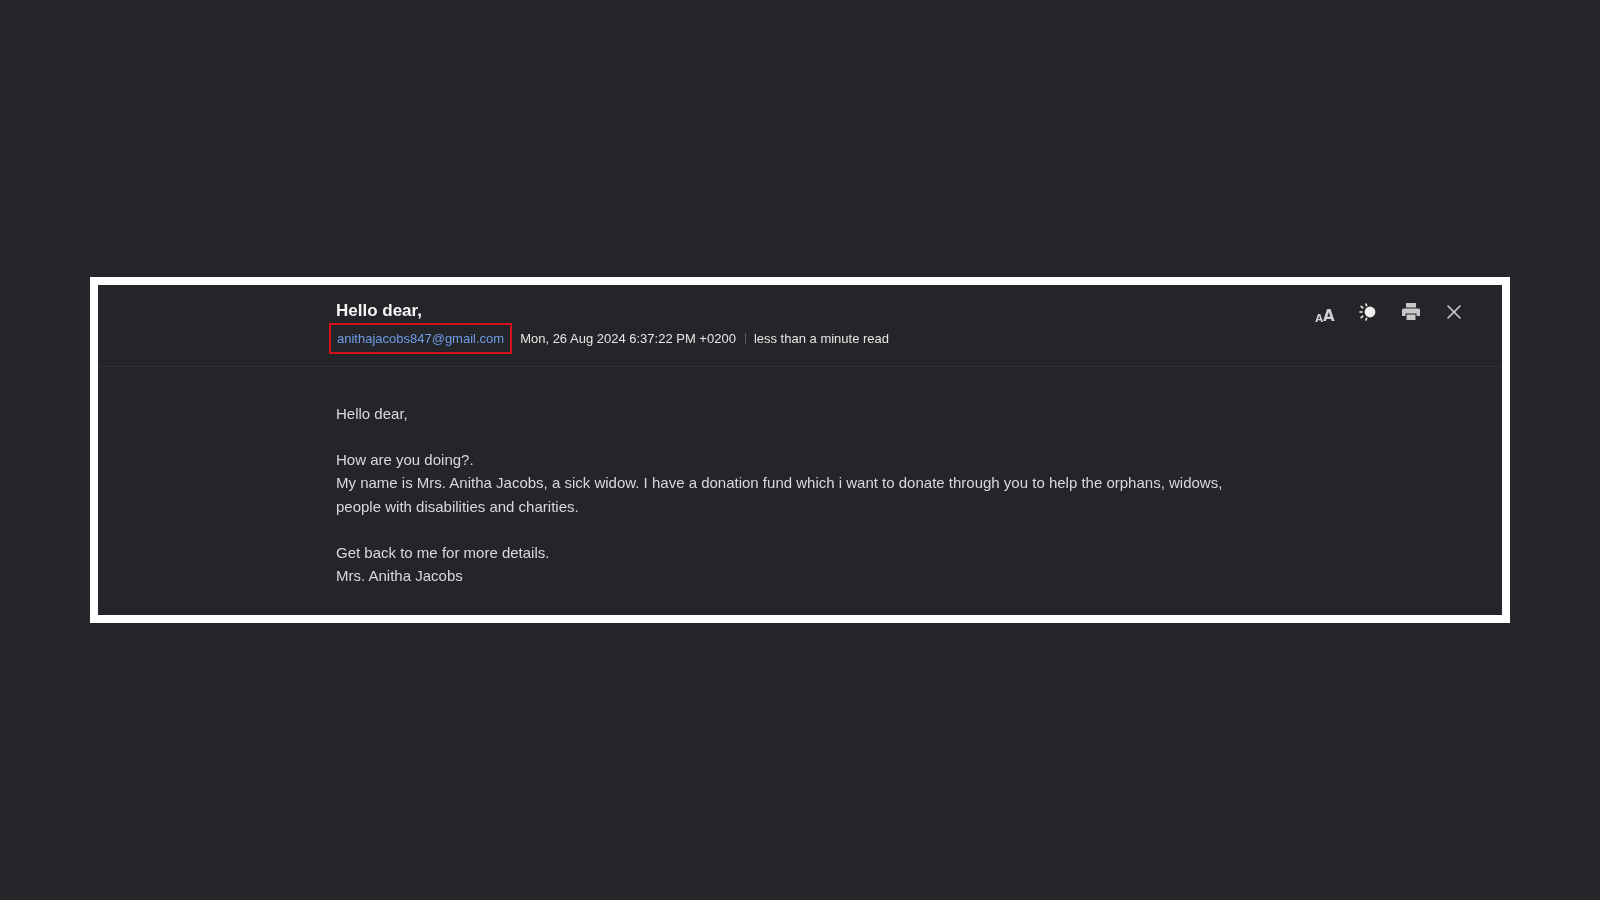  Describe the element at coordinates (379, 310) in the screenshot. I see `email-subject: Hello dear,` at that location.